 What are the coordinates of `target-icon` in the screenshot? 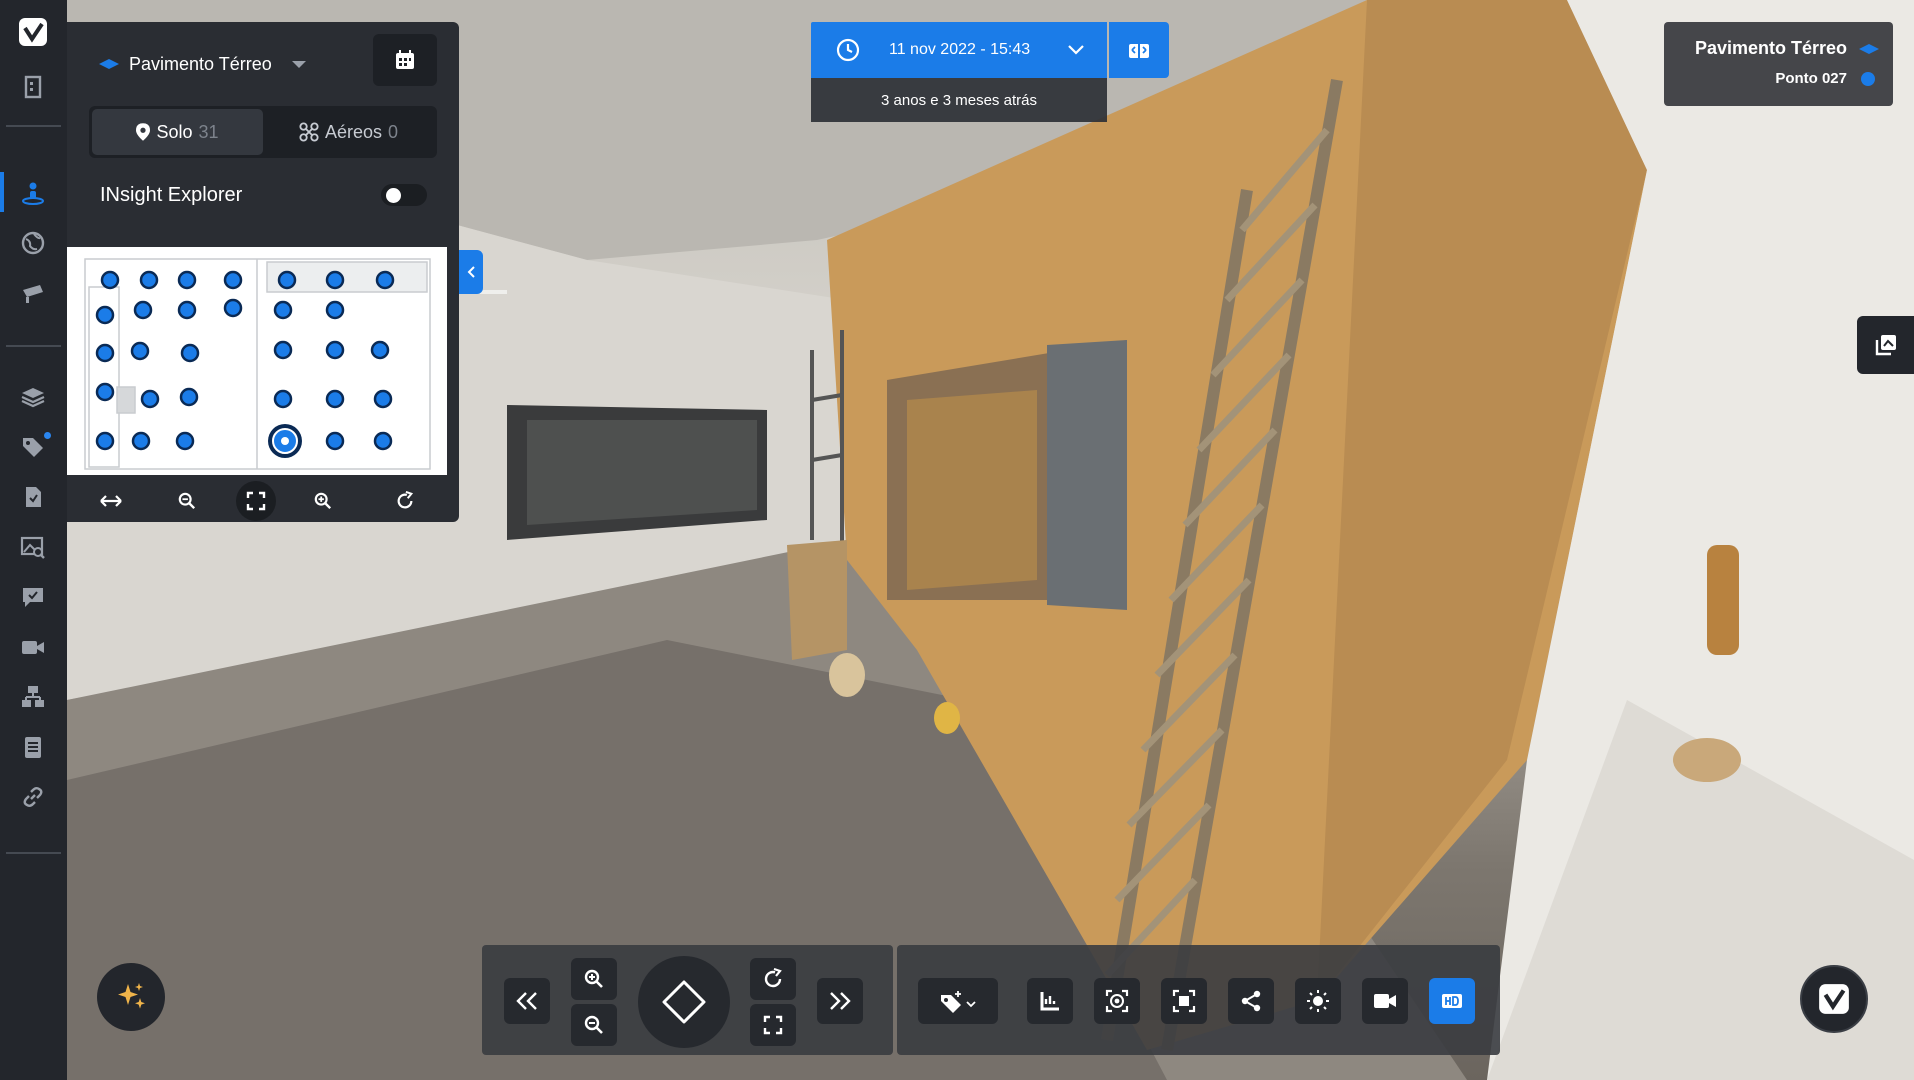 It's located at (1117, 1001).